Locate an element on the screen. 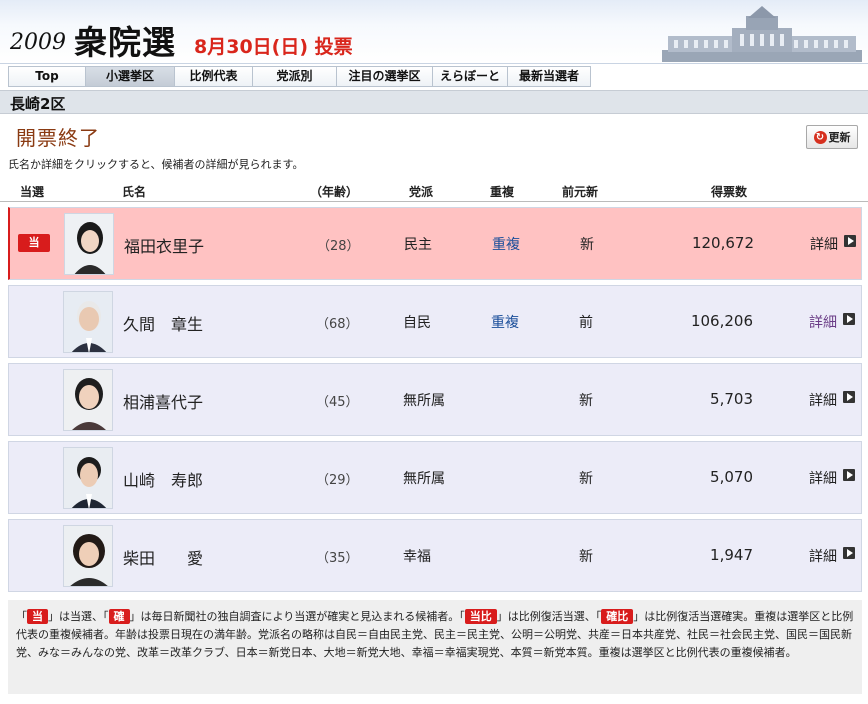 Image resolution: width=868 pixels, height=704 pixels. tab-proportional: 比例代表 is located at coordinates (214, 76).